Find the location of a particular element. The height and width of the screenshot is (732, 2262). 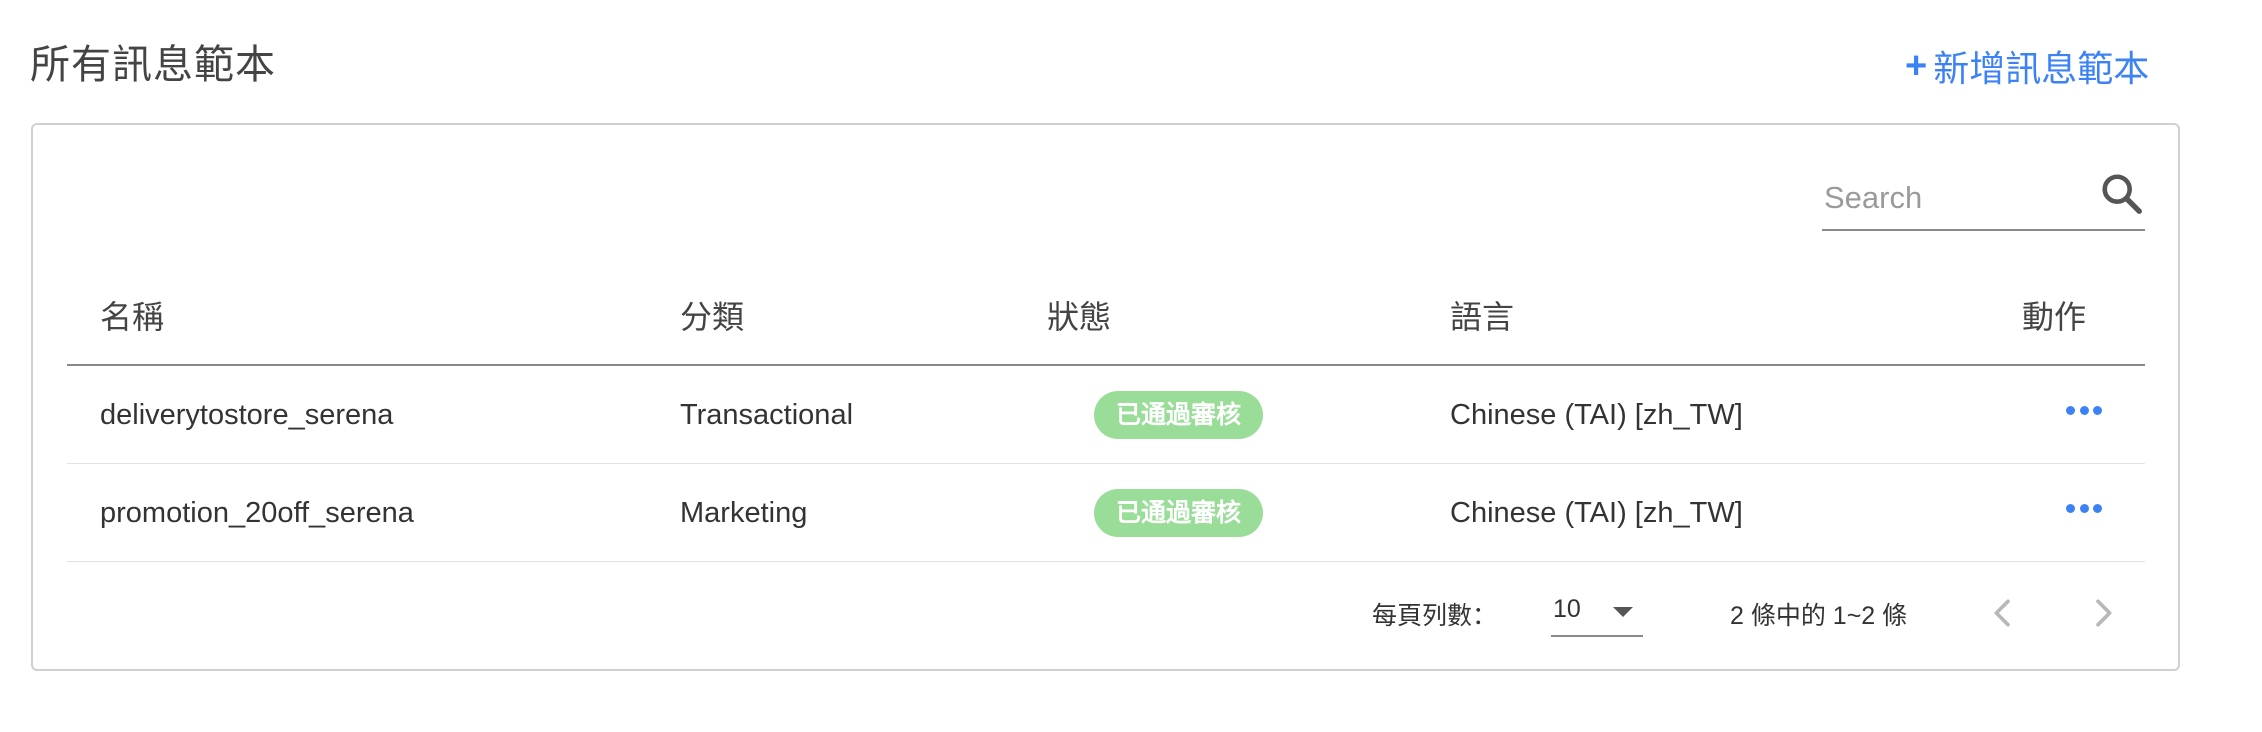

column-header-actions: 動作 is located at coordinates (2054, 317).